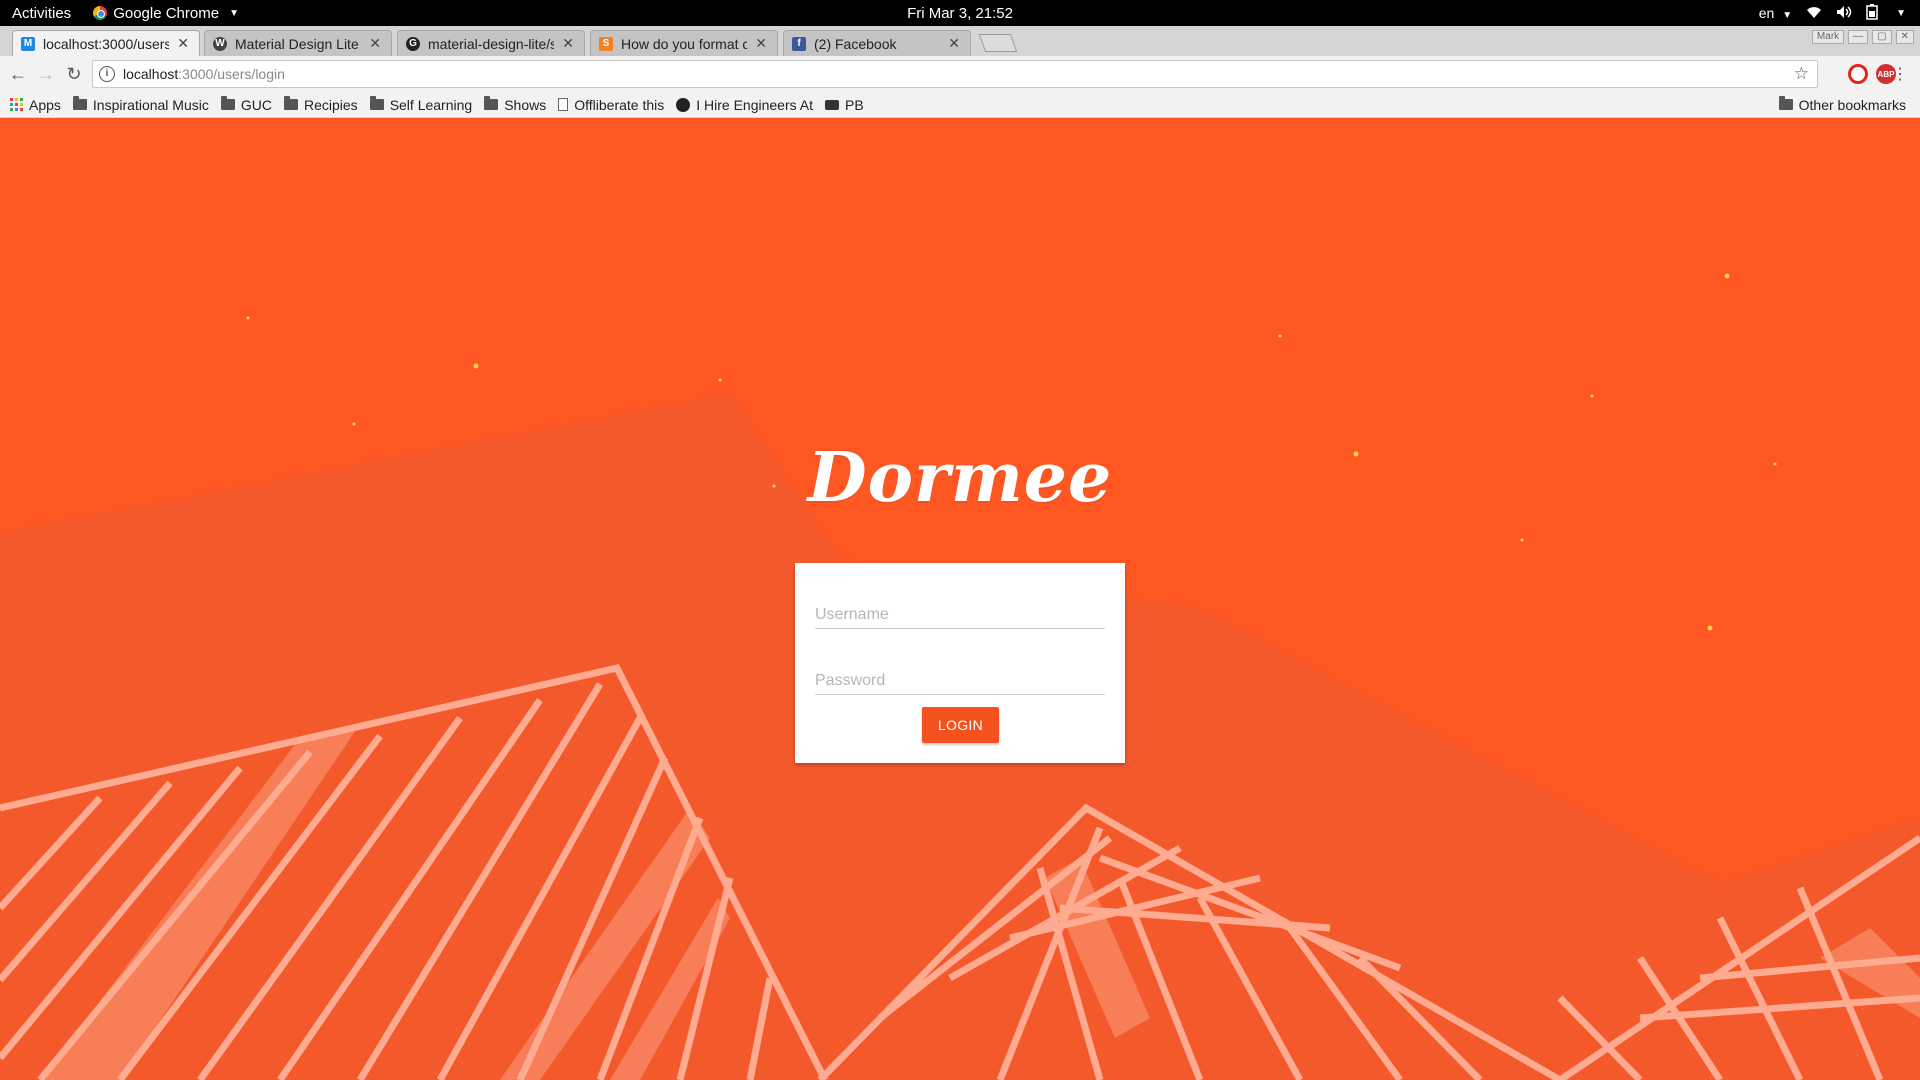  I want to click on app-menu-label: Google Chrome, so click(166, 13).